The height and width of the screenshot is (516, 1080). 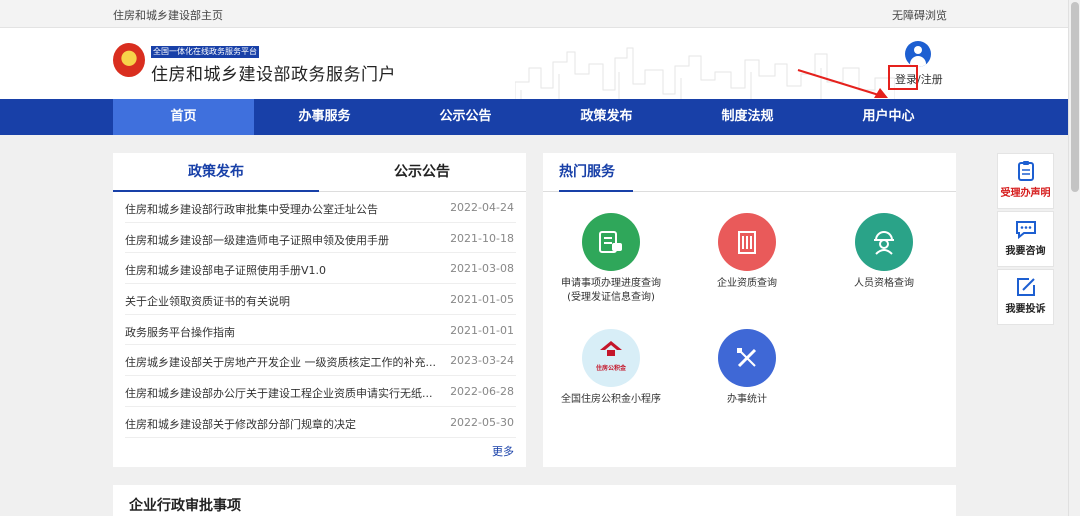 What do you see at coordinates (324, 117) in the screenshot?
I see `nav-services: 办事服务` at bounding box center [324, 117].